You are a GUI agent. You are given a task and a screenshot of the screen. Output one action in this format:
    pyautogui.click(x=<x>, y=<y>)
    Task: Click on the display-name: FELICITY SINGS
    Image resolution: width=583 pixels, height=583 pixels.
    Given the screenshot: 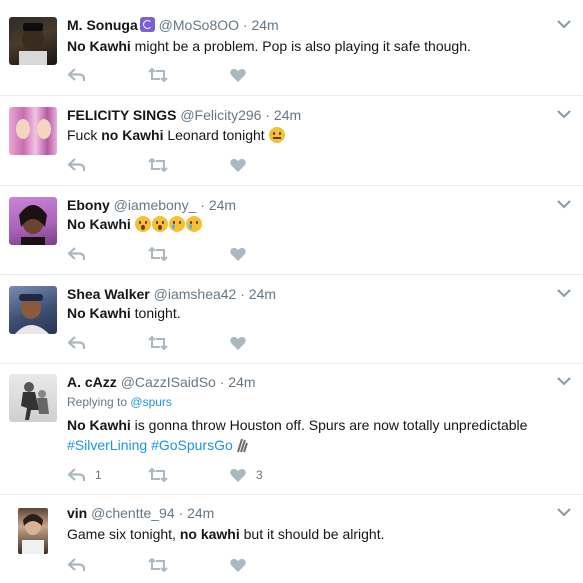 What is the action you would take?
    pyautogui.click(x=121, y=115)
    